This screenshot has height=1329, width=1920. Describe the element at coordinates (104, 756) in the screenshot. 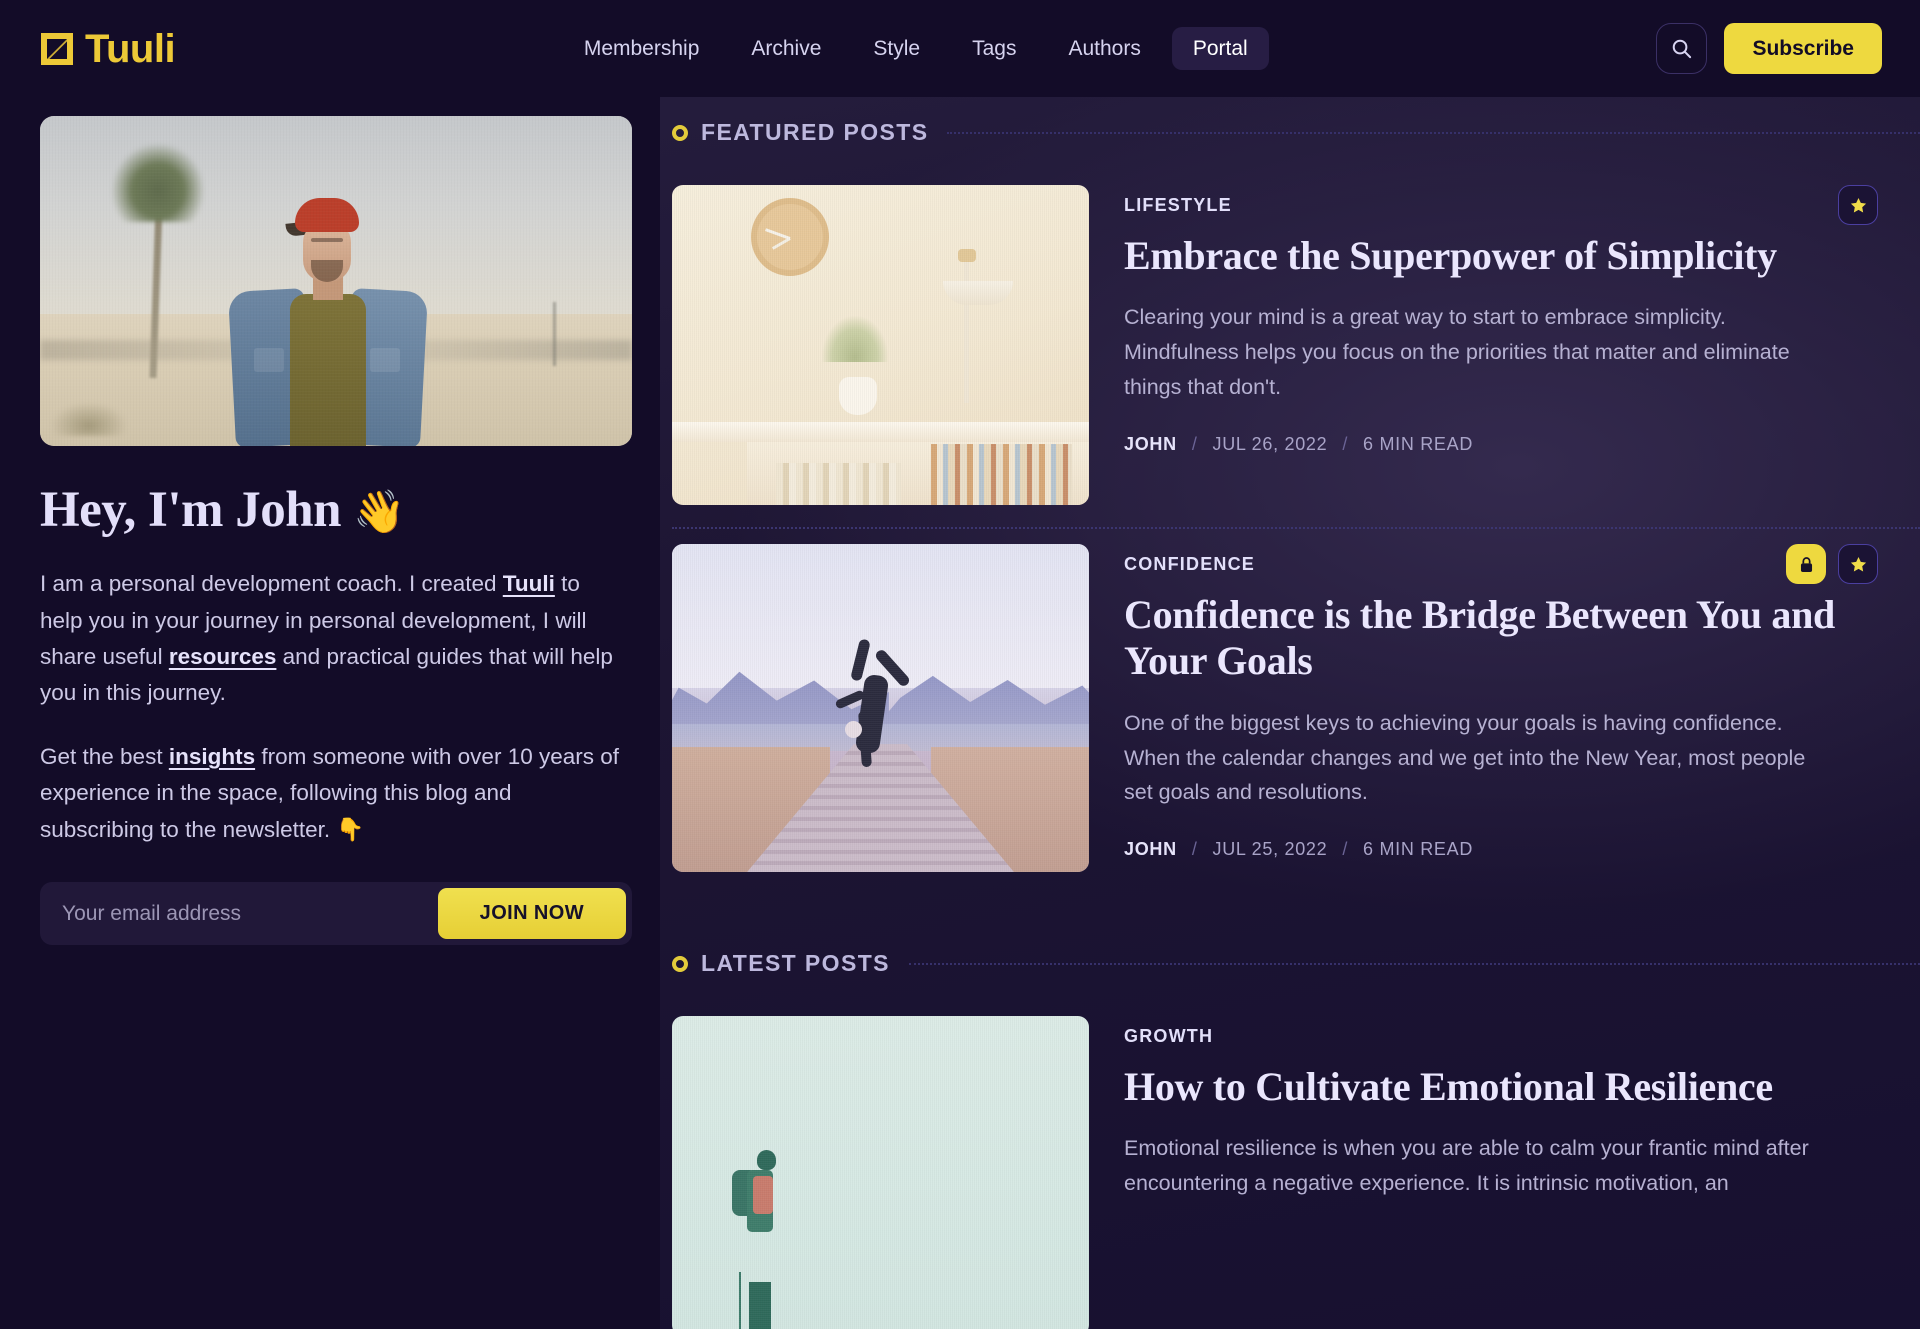

I see `bio-text-2a: Get the best` at that location.